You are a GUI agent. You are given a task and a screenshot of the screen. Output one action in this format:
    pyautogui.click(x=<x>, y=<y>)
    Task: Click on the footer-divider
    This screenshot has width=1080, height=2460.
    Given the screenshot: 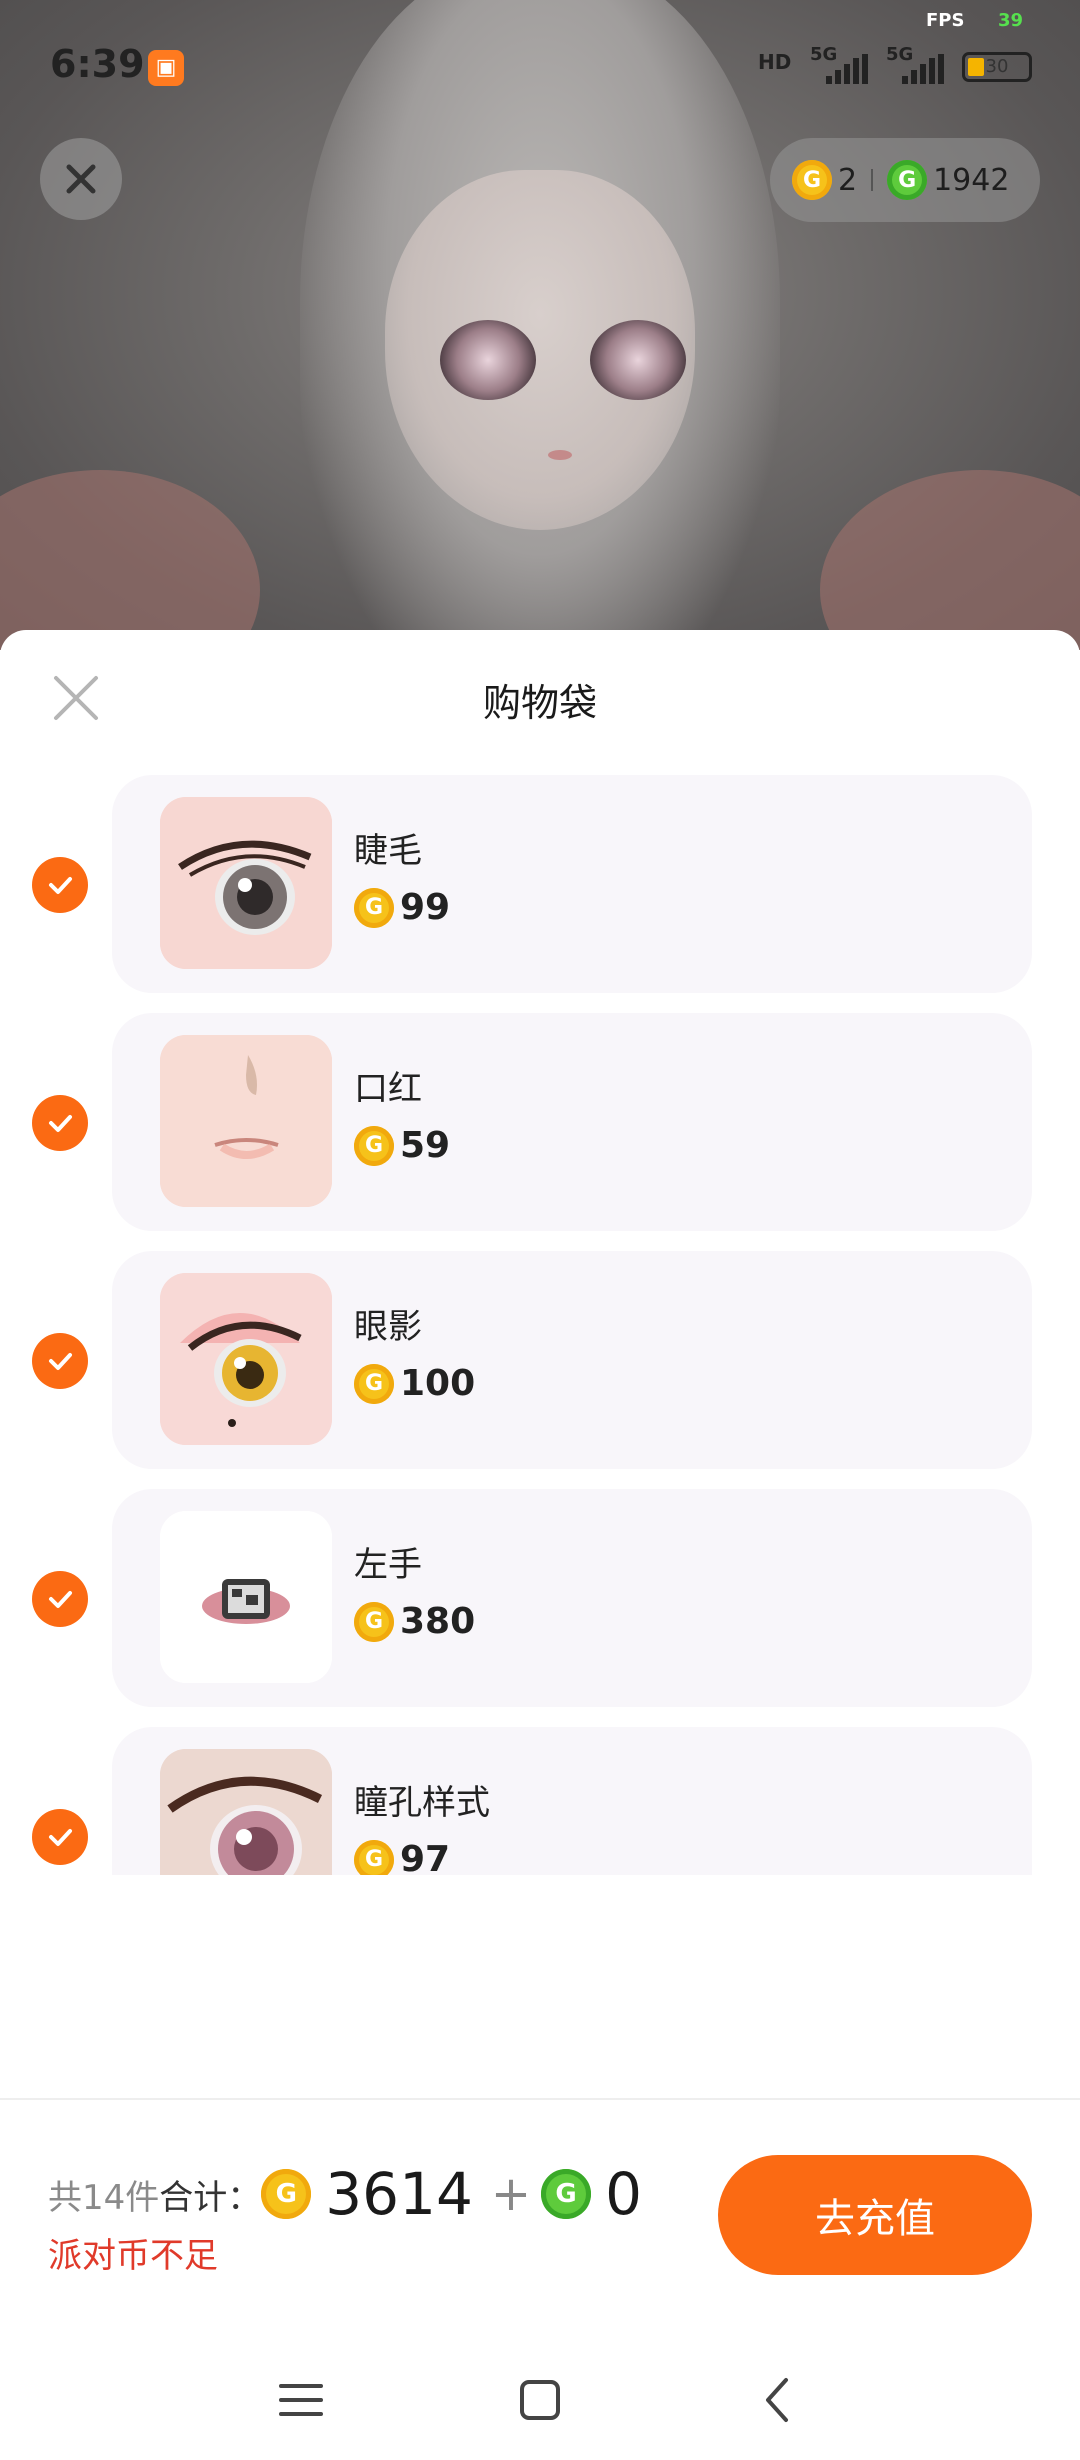 What is the action you would take?
    pyautogui.click(x=540, y=2099)
    